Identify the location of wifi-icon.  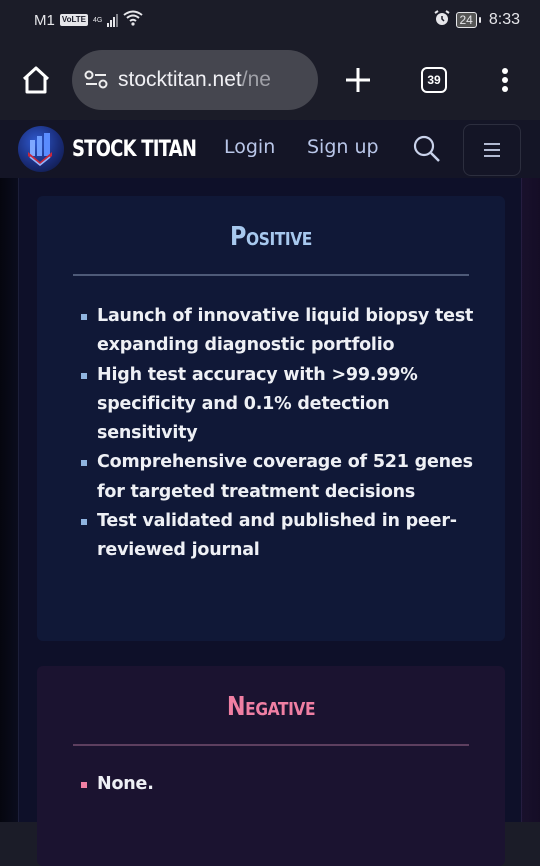
(133, 20).